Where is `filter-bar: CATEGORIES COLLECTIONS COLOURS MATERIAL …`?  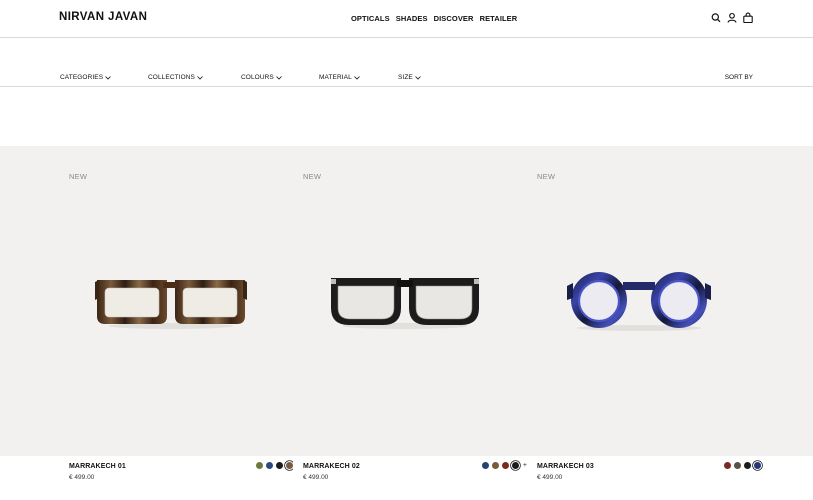
filter-bar: CATEGORIES COLLECTIONS COLOURS MATERIAL … is located at coordinates (406, 63).